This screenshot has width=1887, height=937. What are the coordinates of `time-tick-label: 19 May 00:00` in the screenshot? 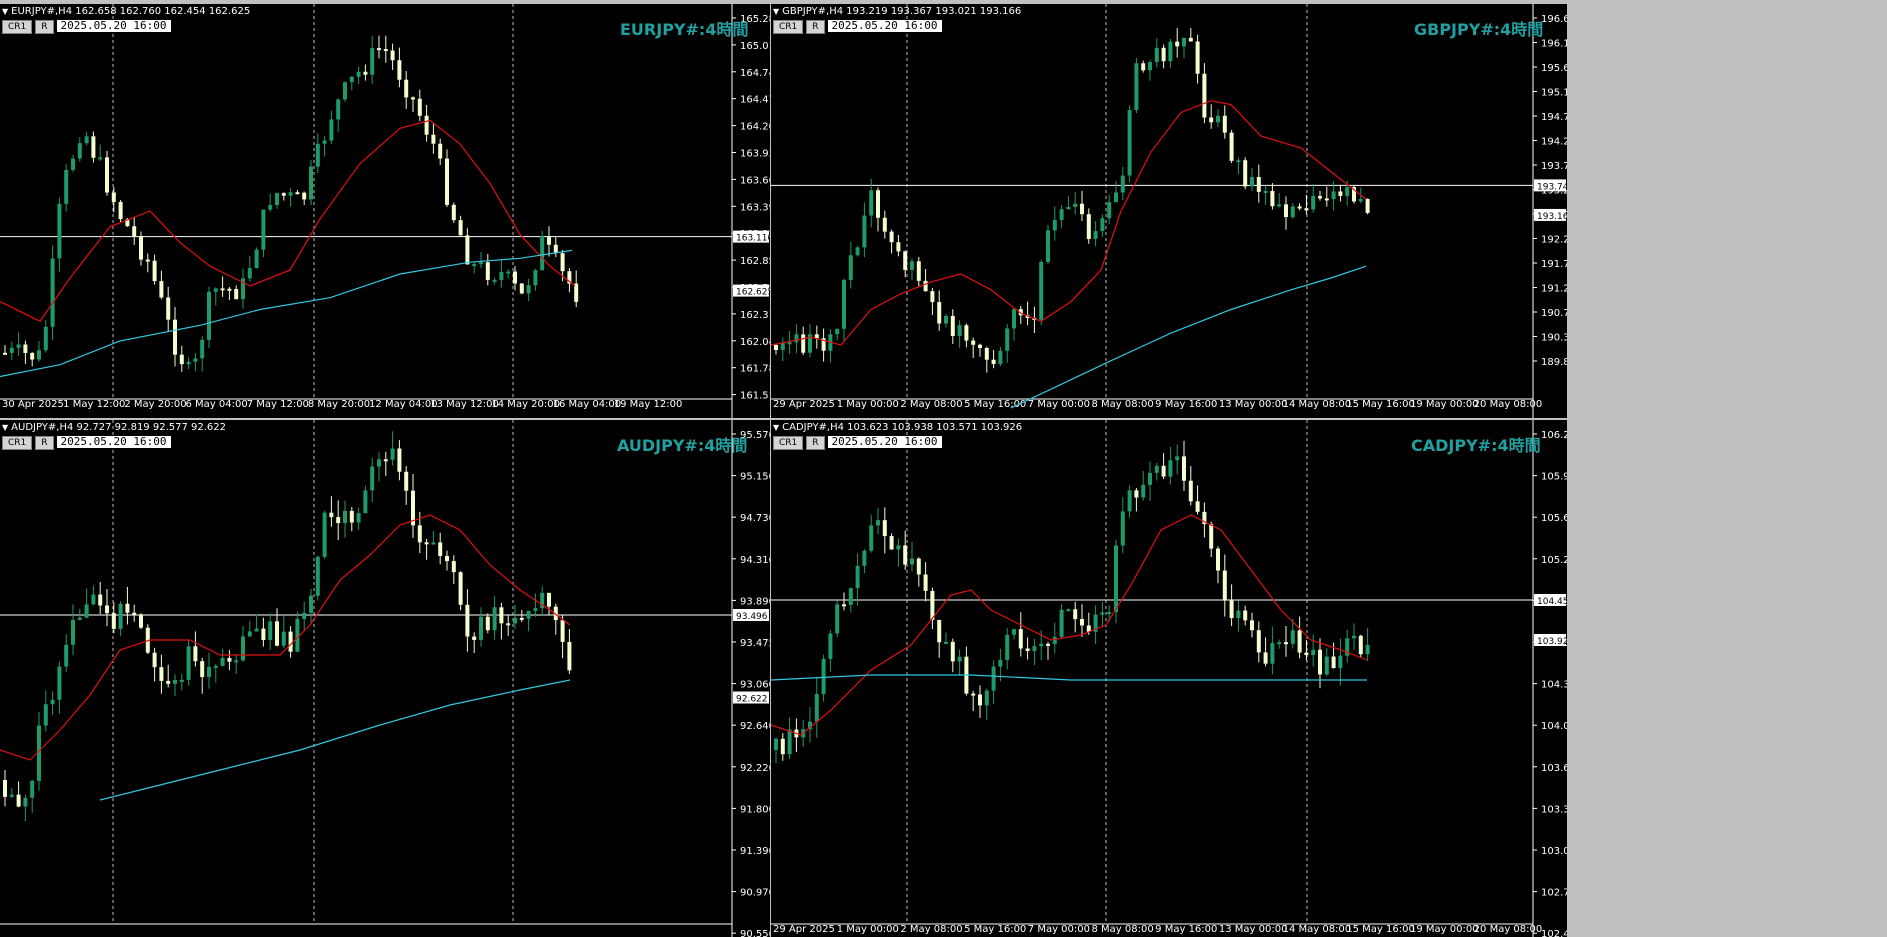 It's located at (1444, 929).